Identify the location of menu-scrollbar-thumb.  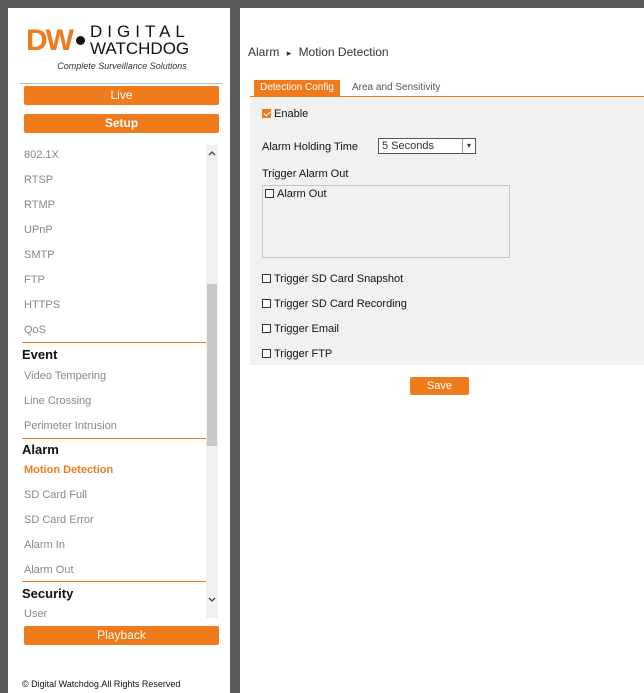
(212, 365).